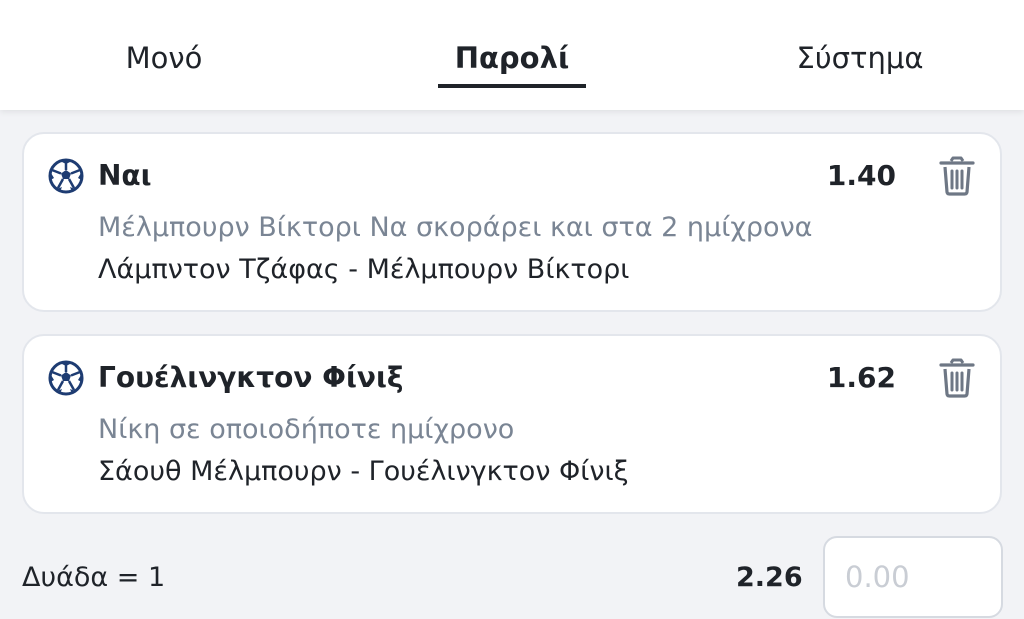 The width and height of the screenshot is (1024, 619). What do you see at coordinates (164, 55) in the screenshot?
I see `tab-single: Μονό` at bounding box center [164, 55].